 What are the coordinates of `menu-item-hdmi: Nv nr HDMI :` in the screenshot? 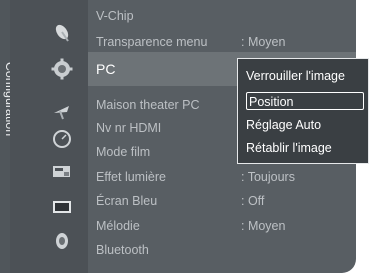 It's located at (170, 128).